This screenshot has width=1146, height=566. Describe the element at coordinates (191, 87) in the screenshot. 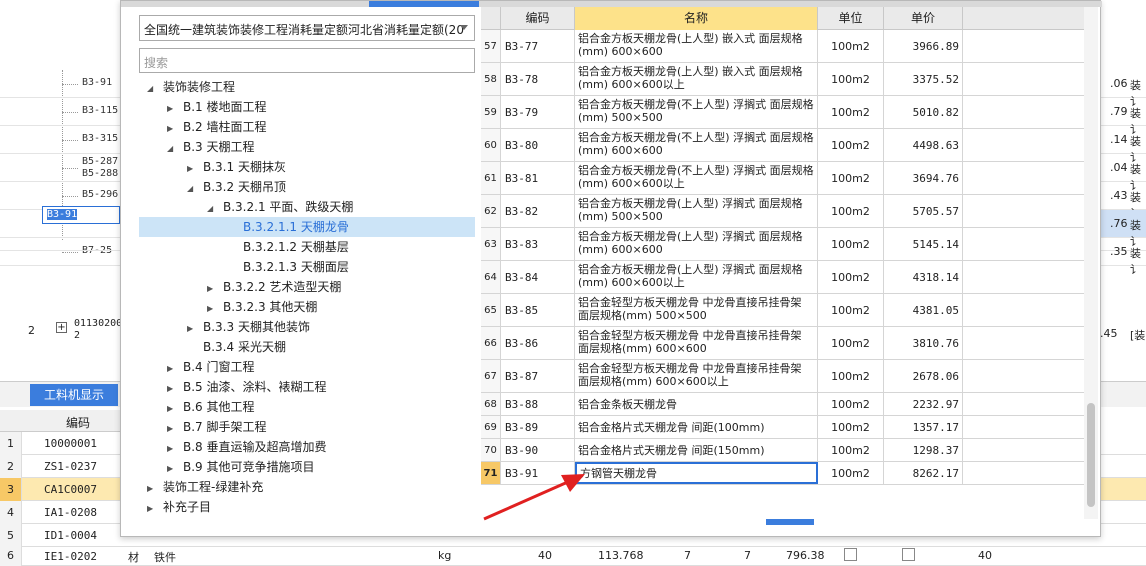

I see `tree-node: ◢ 装饰装修工程` at that location.